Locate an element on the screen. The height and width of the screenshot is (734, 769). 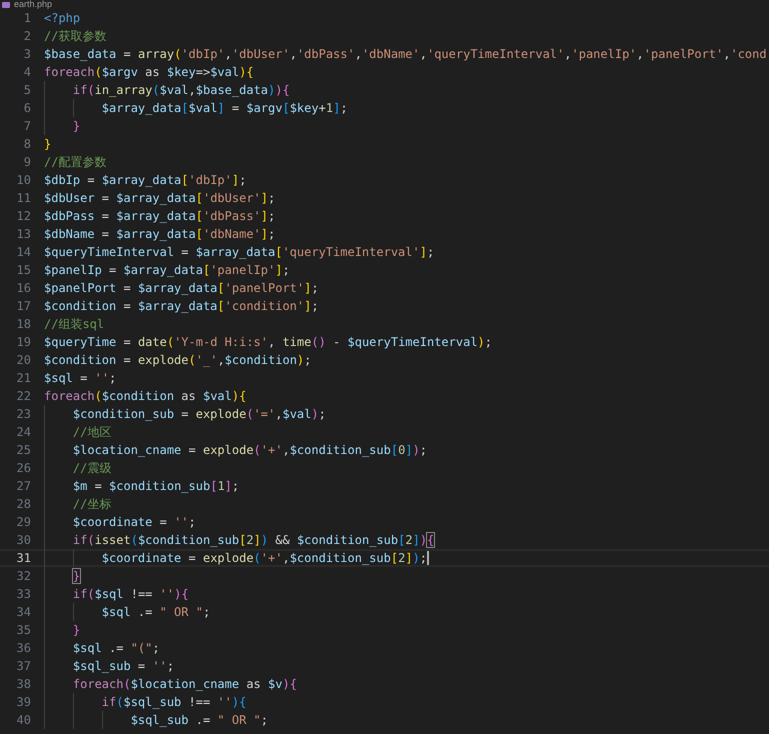
line-number: 11 is located at coordinates (23, 198).